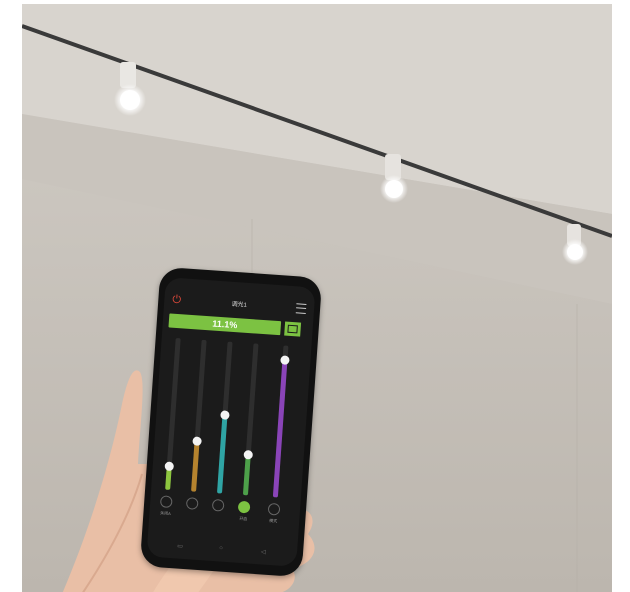  I want to click on nav-back-icon: ◁, so click(263, 551).